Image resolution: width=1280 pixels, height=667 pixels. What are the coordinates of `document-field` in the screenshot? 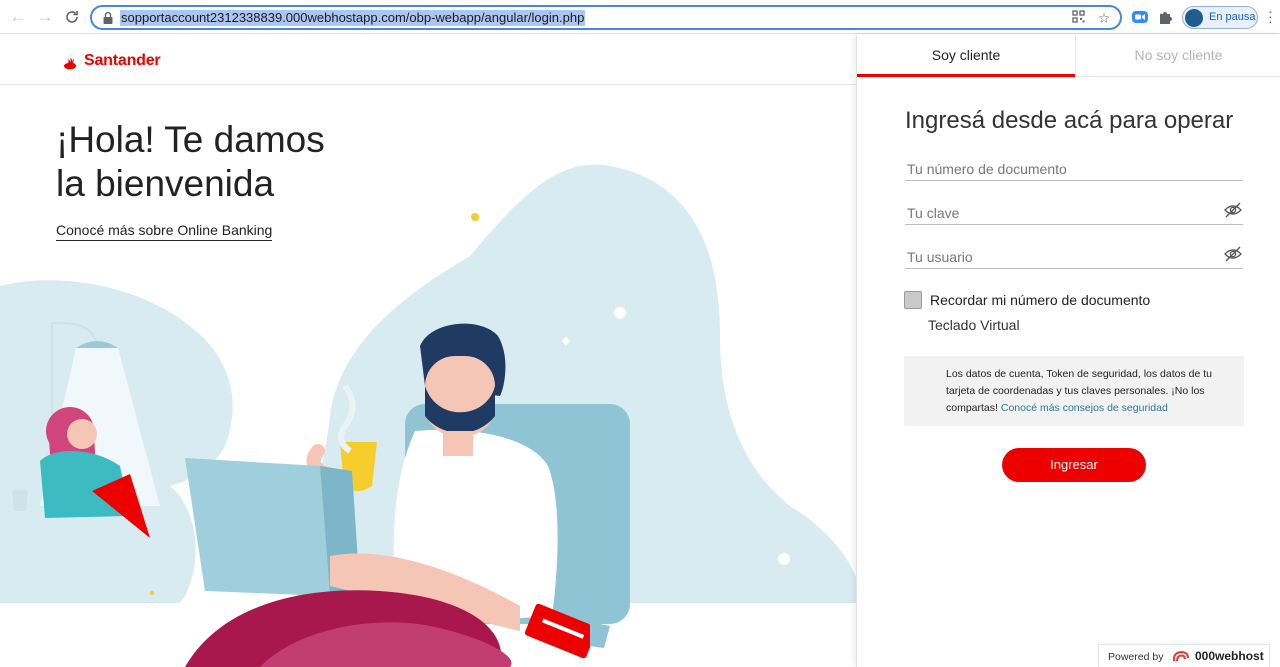 It's located at (1074, 168).